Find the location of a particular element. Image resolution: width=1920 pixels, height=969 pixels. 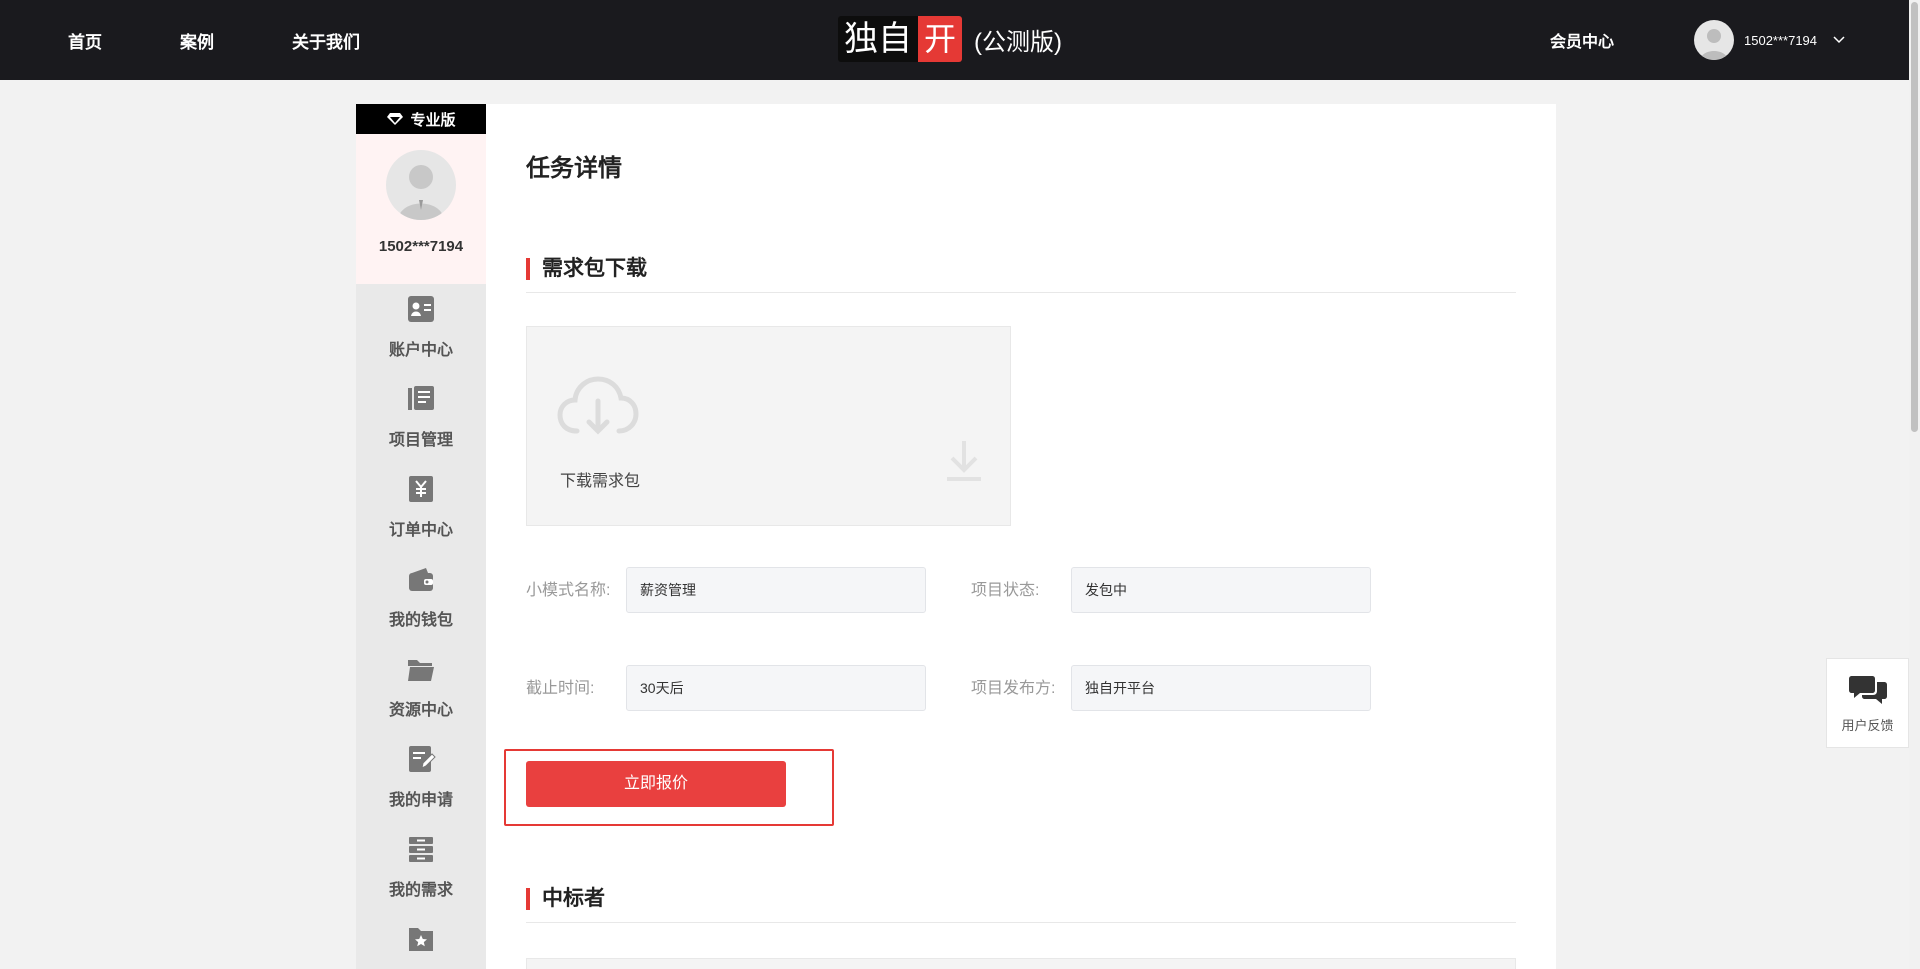

logo-beta-label: (公测版) is located at coordinates (1018, 42).